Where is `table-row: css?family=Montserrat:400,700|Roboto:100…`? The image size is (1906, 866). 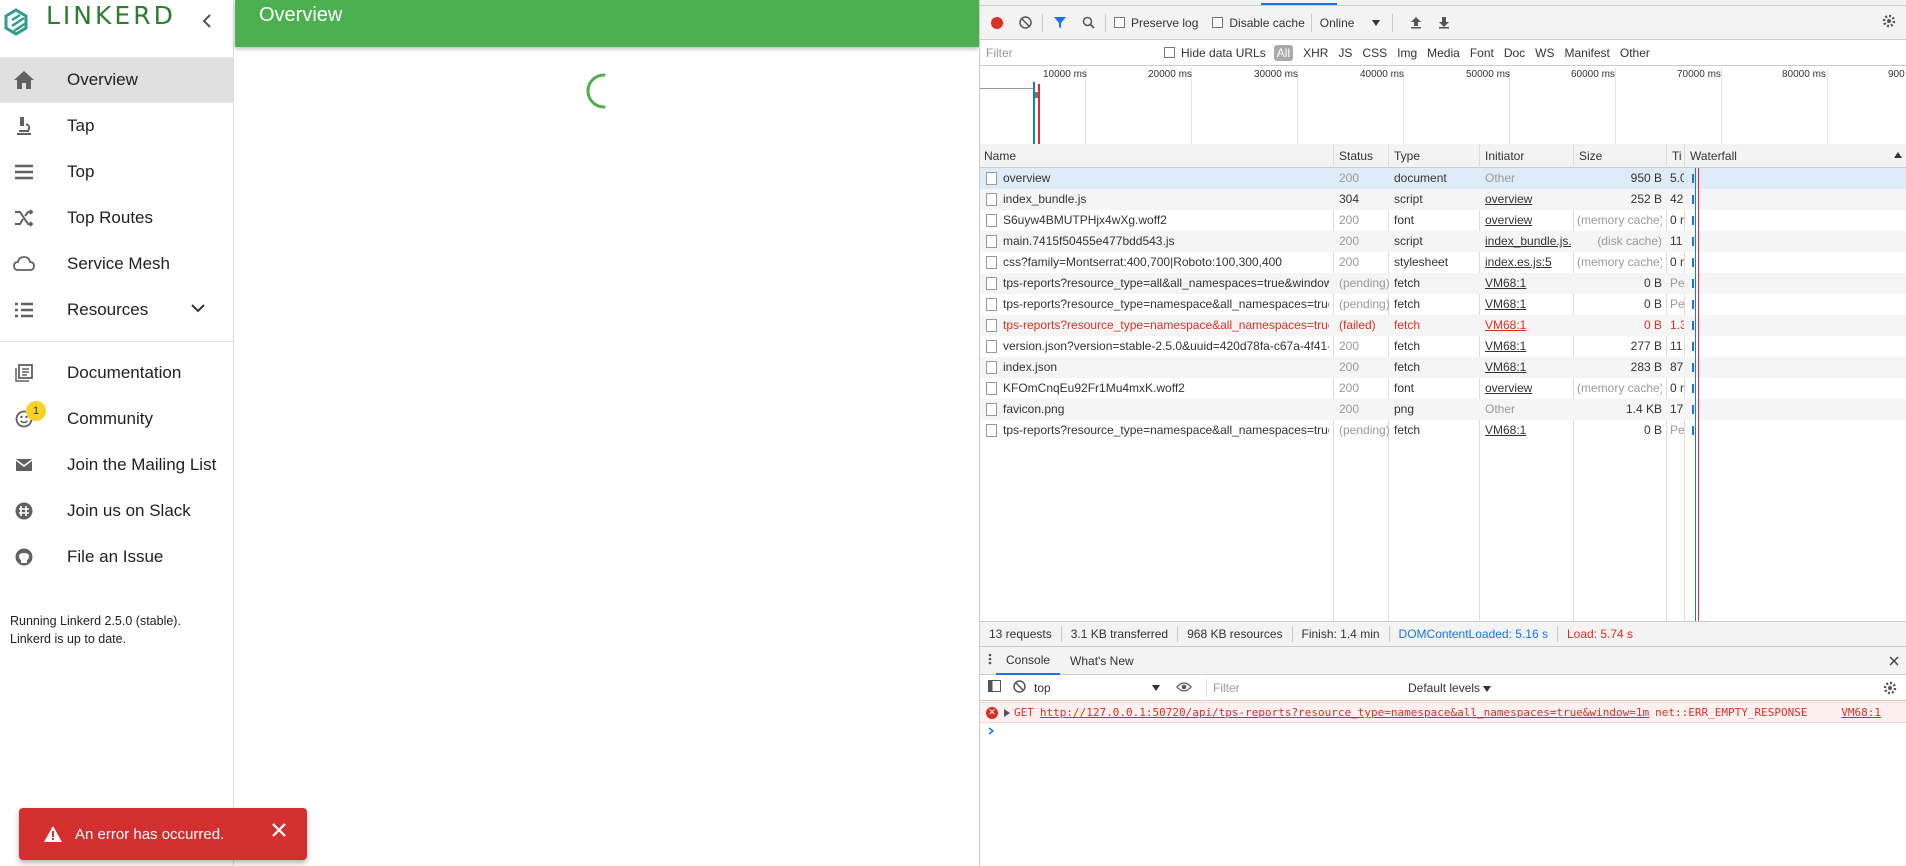
table-row: css?family=Montserrat:400,700|Roboto:100… is located at coordinates (1443, 262).